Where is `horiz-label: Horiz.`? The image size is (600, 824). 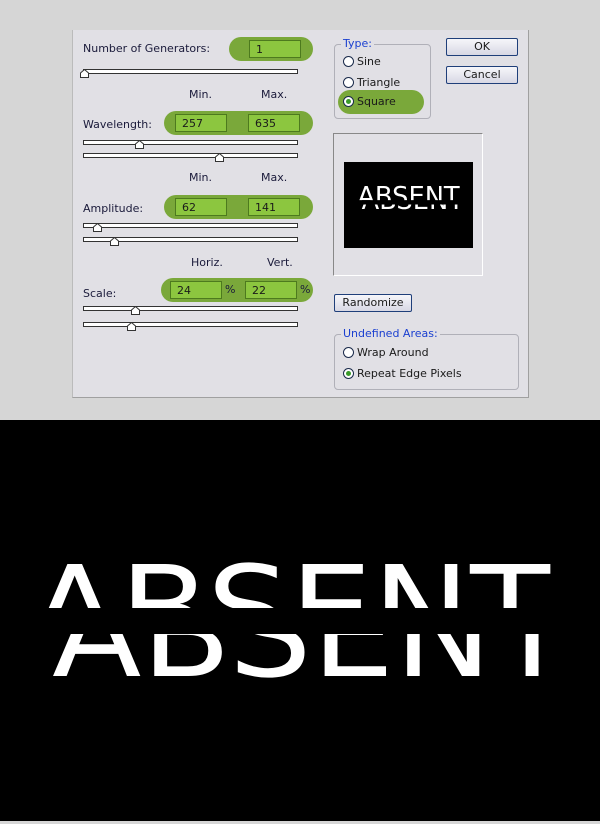
horiz-label: Horiz. is located at coordinates (207, 262).